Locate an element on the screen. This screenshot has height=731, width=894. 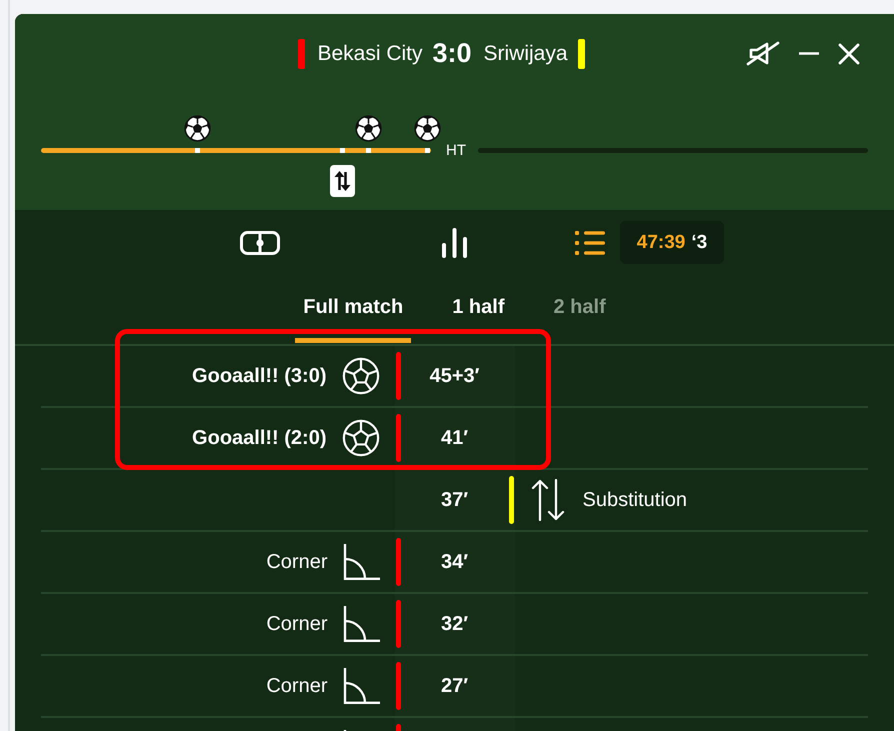
mute-button is located at coordinates (763, 53).